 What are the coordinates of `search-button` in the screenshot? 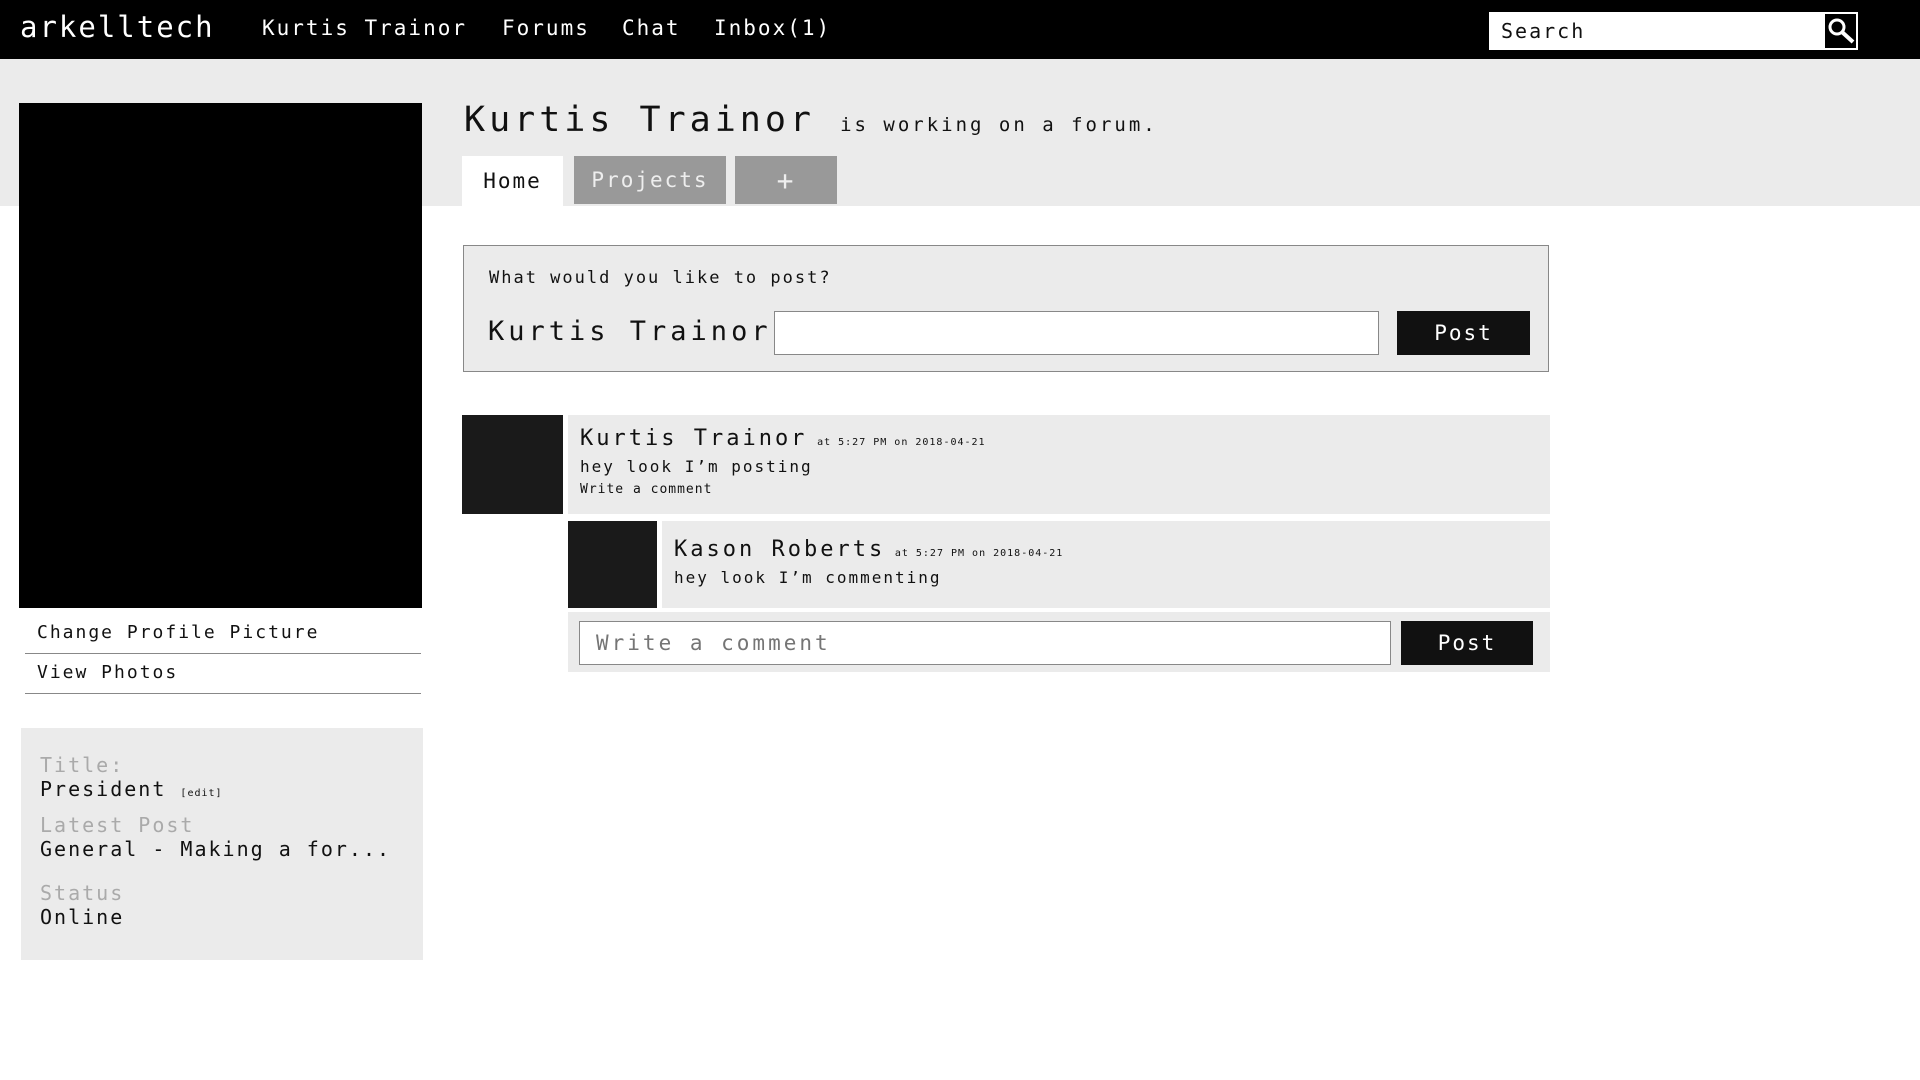 It's located at (1840, 31).